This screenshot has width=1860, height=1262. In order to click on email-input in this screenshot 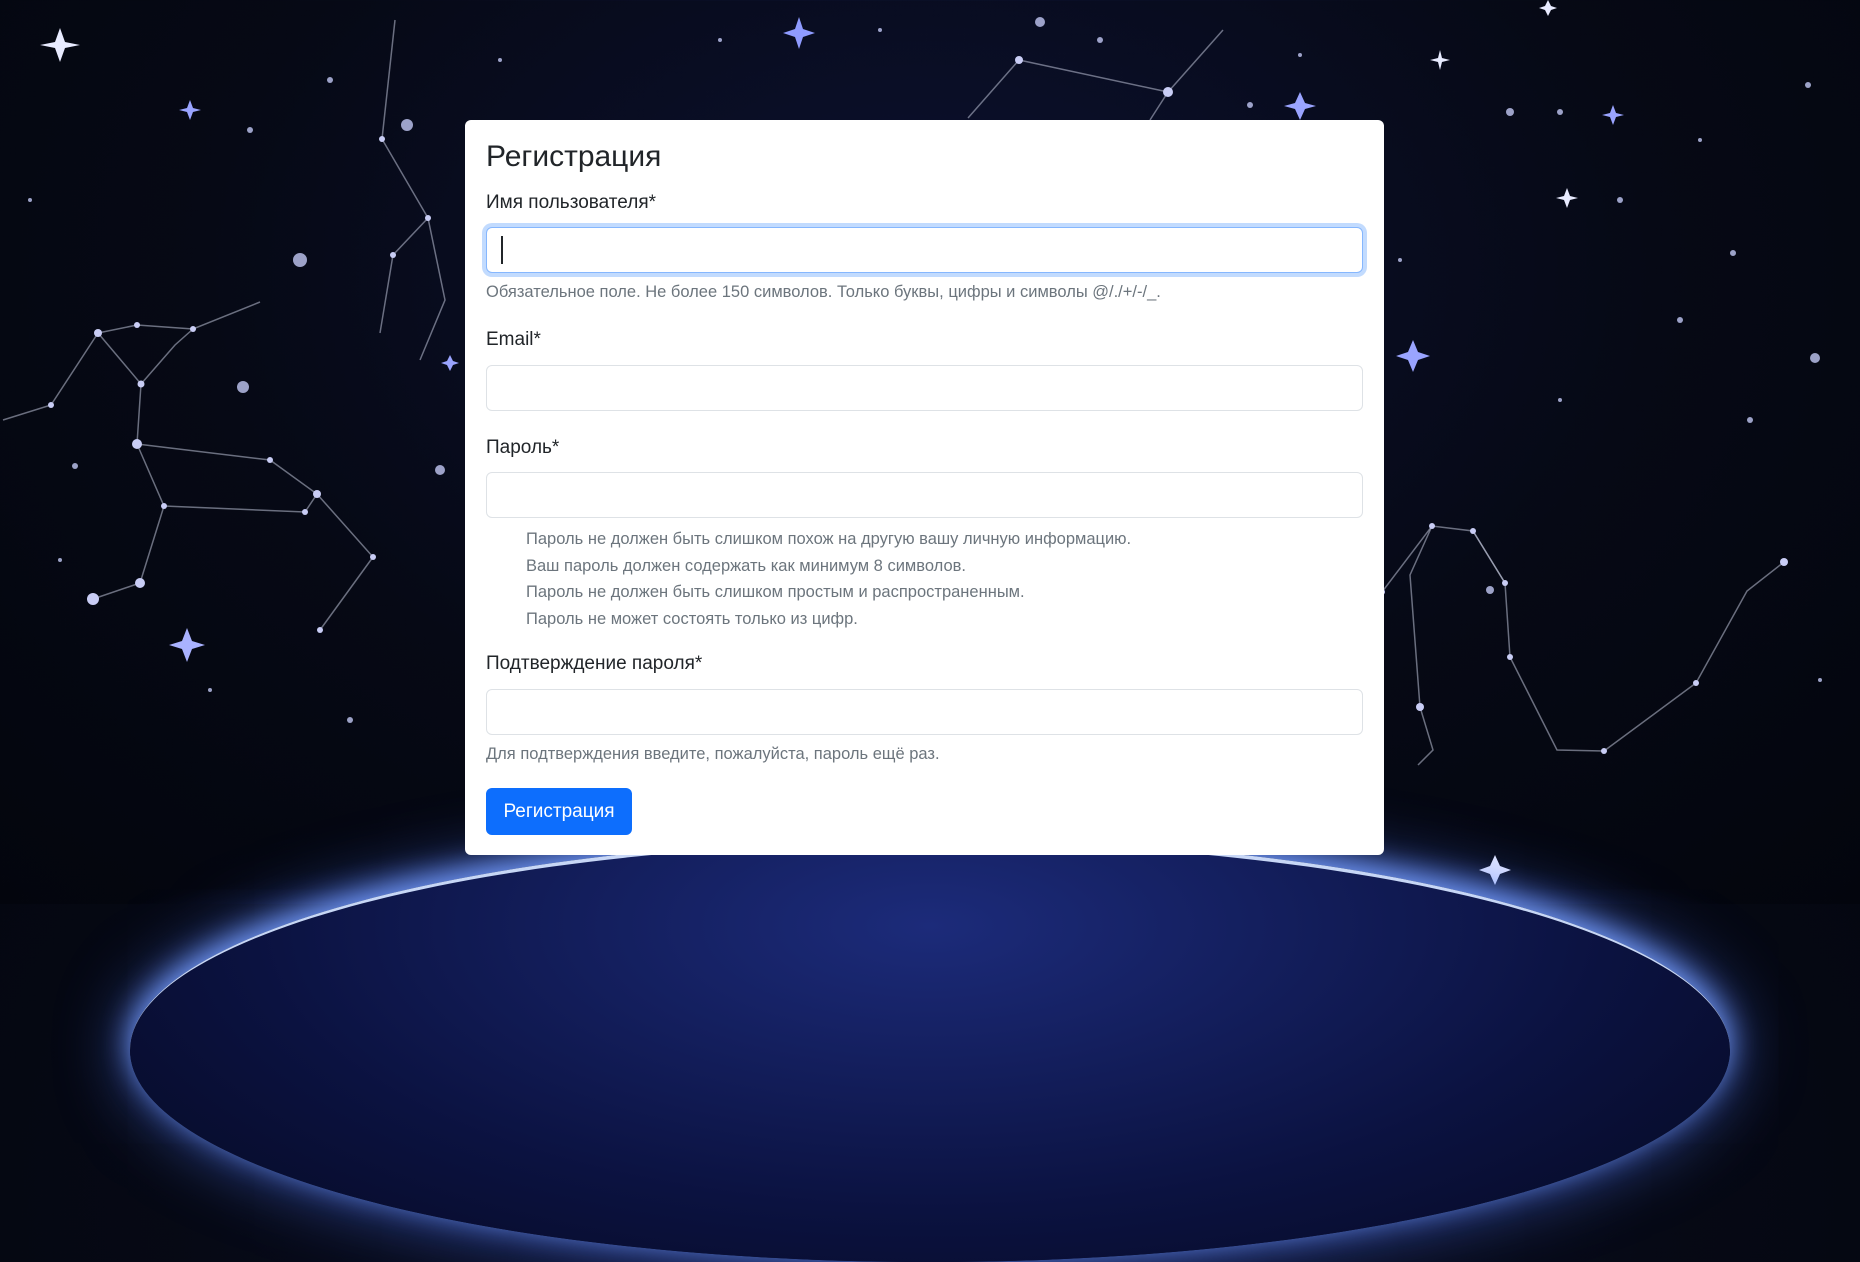, I will do `click(924, 388)`.